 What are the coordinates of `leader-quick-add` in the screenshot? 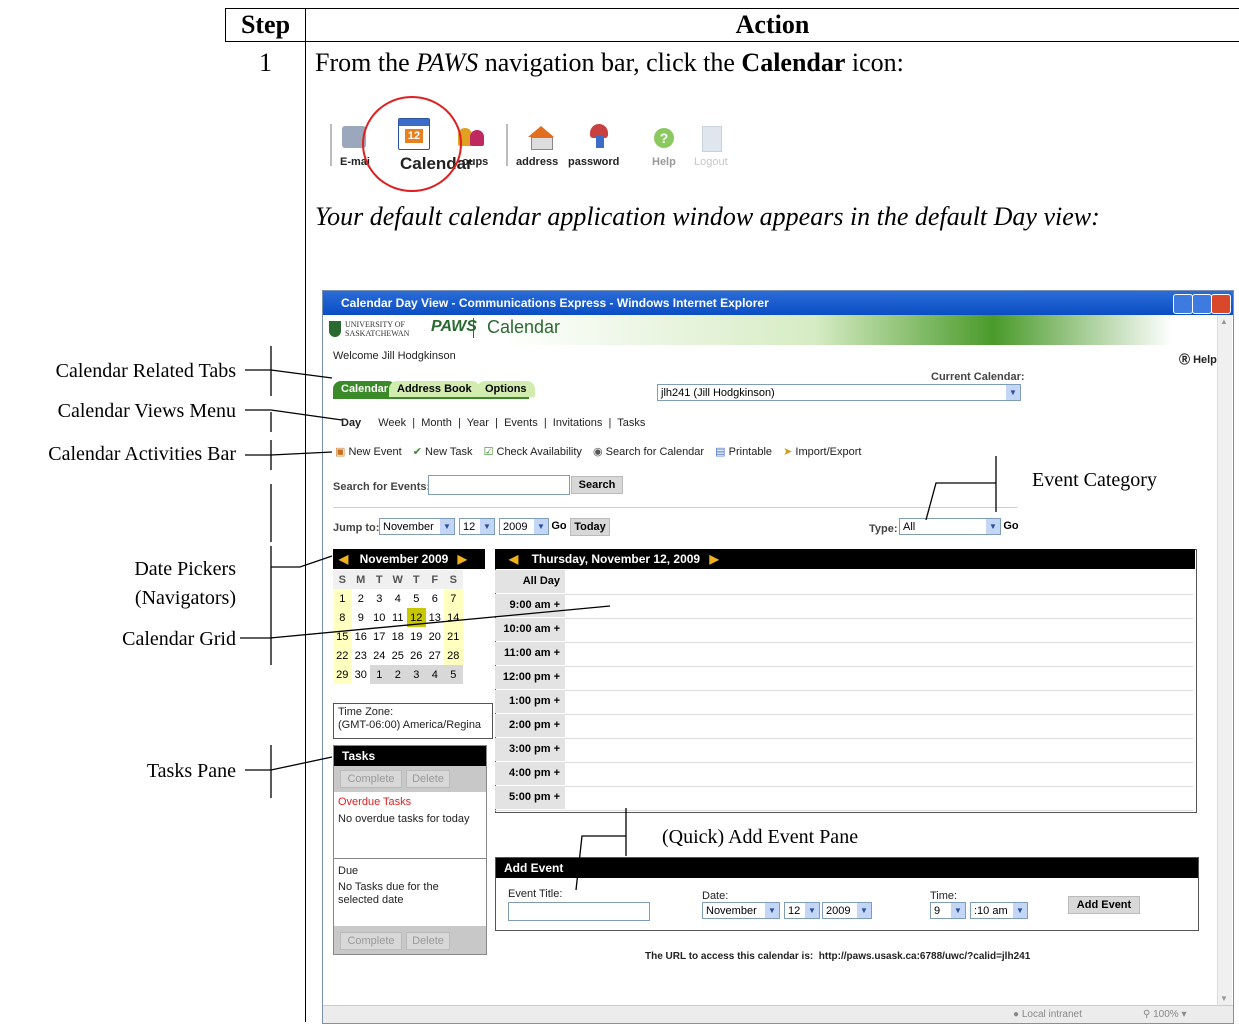 It's located at (601, 849).